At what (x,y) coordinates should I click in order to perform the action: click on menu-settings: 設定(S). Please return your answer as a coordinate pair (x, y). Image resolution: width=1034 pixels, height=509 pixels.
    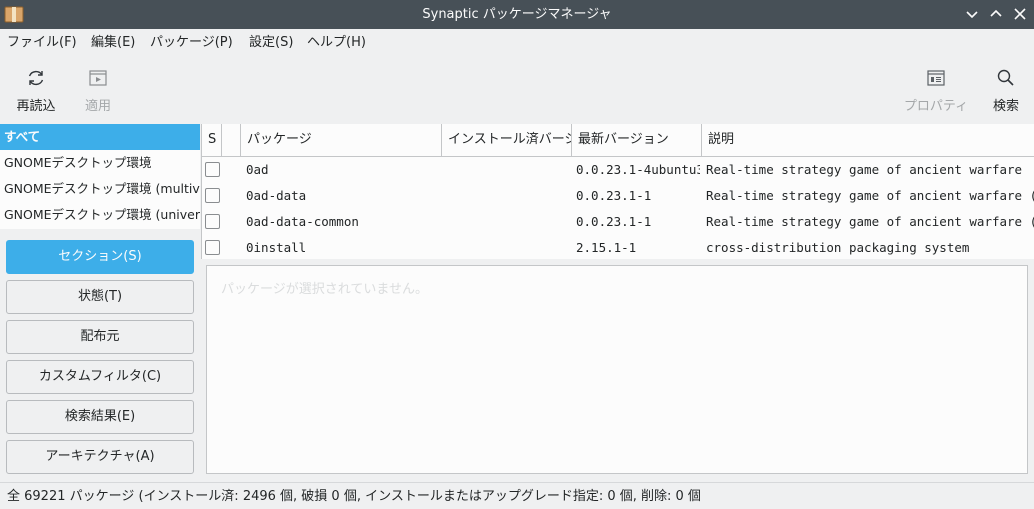
    Looking at the image, I should click on (271, 43).